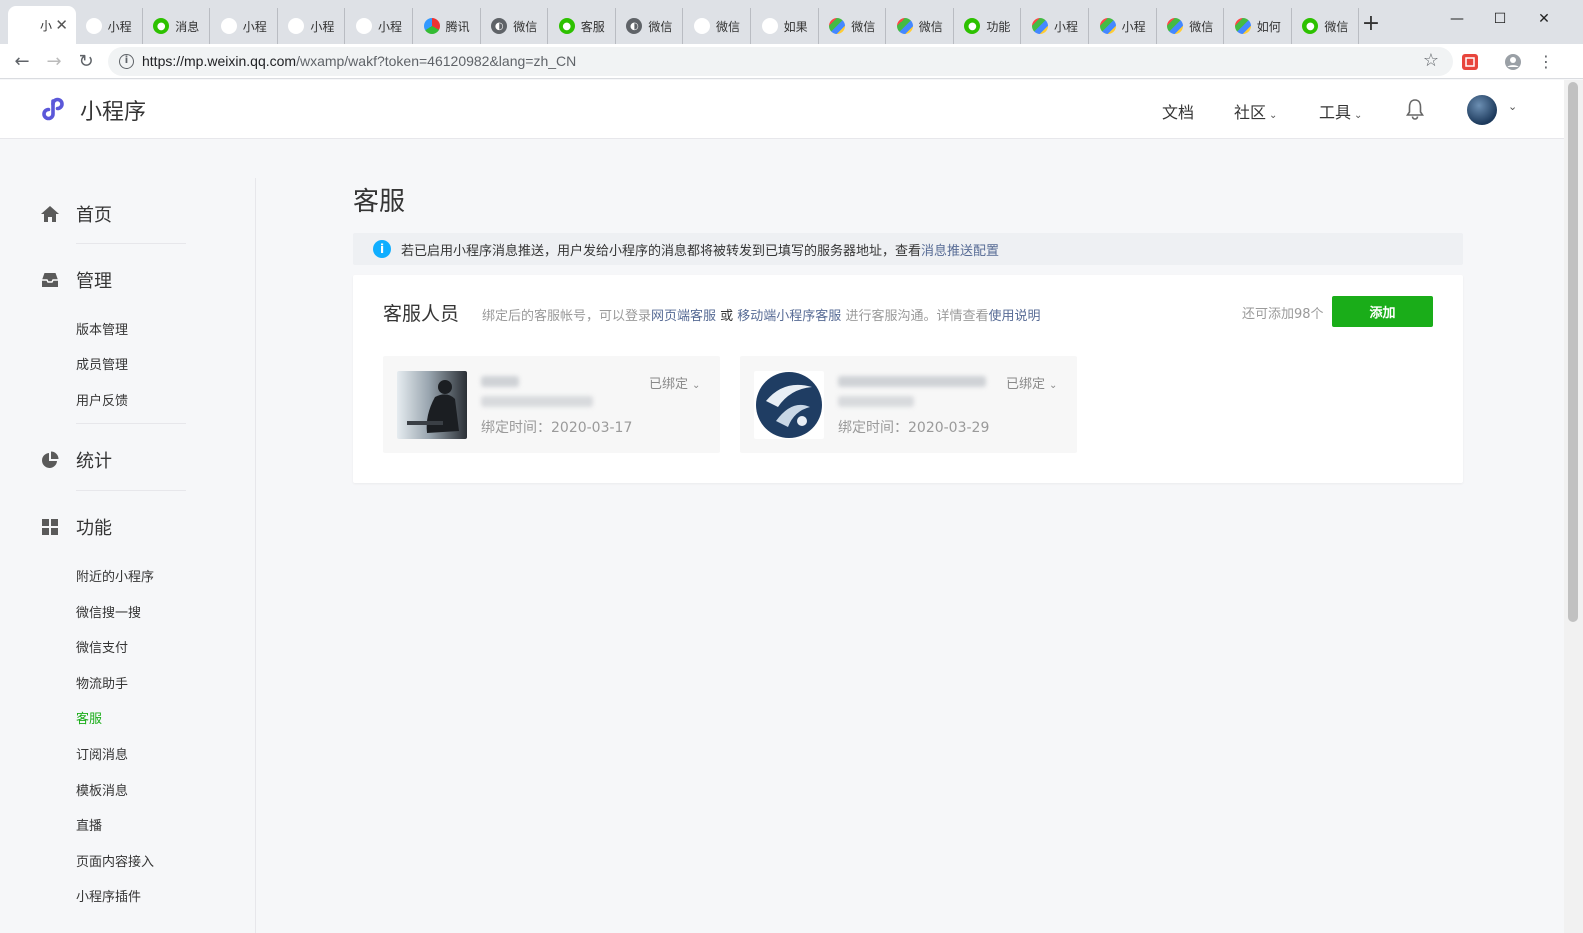 The height and width of the screenshot is (933, 1583). I want to click on close-tab-icon: ✕, so click(61, 25).